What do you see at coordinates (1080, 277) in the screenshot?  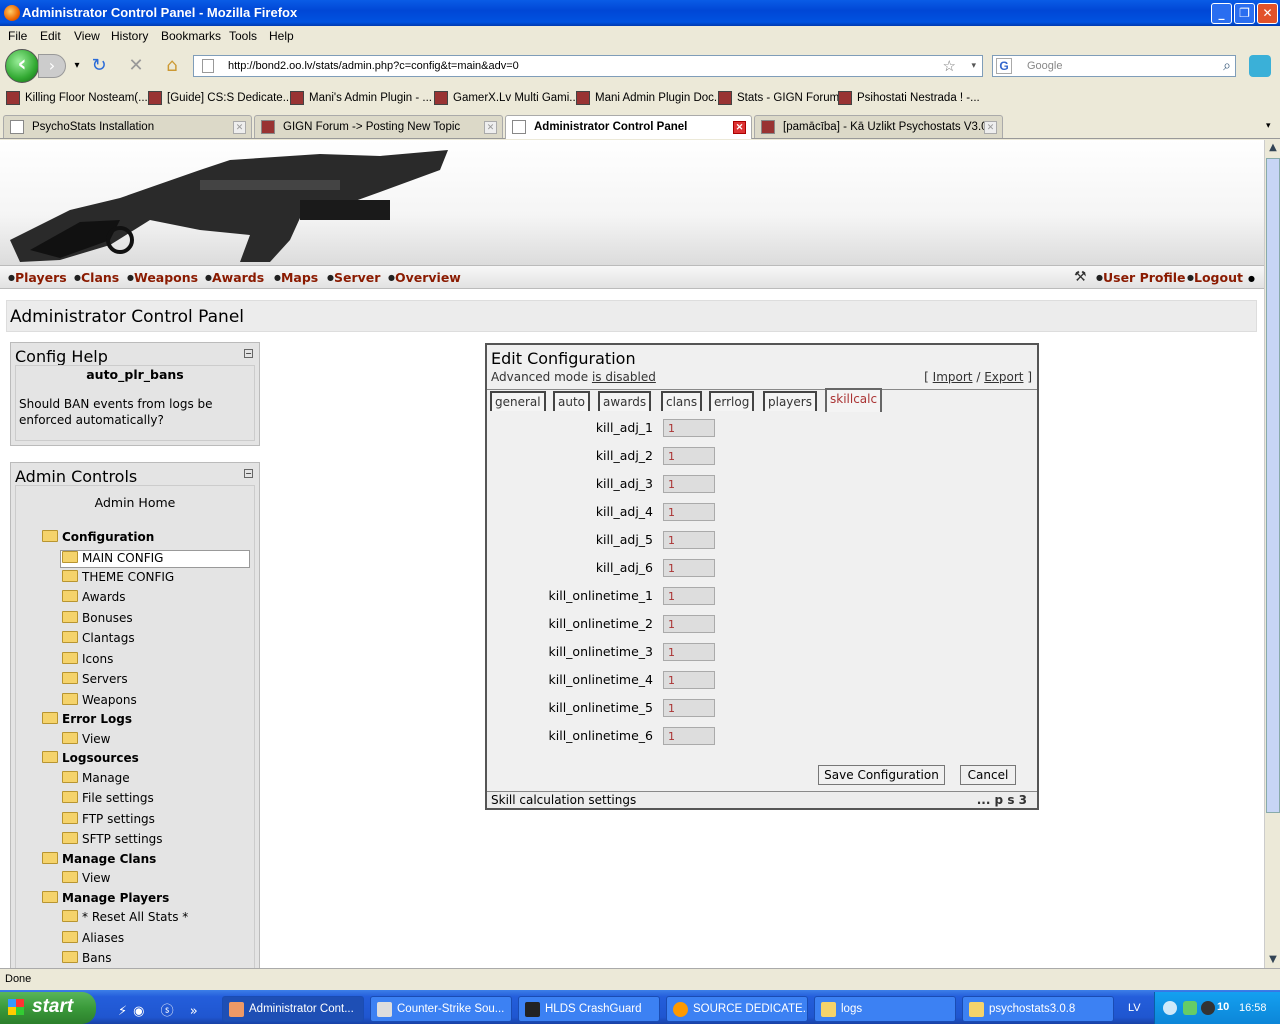 I see `tools-icon: ⚒` at bounding box center [1080, 277].